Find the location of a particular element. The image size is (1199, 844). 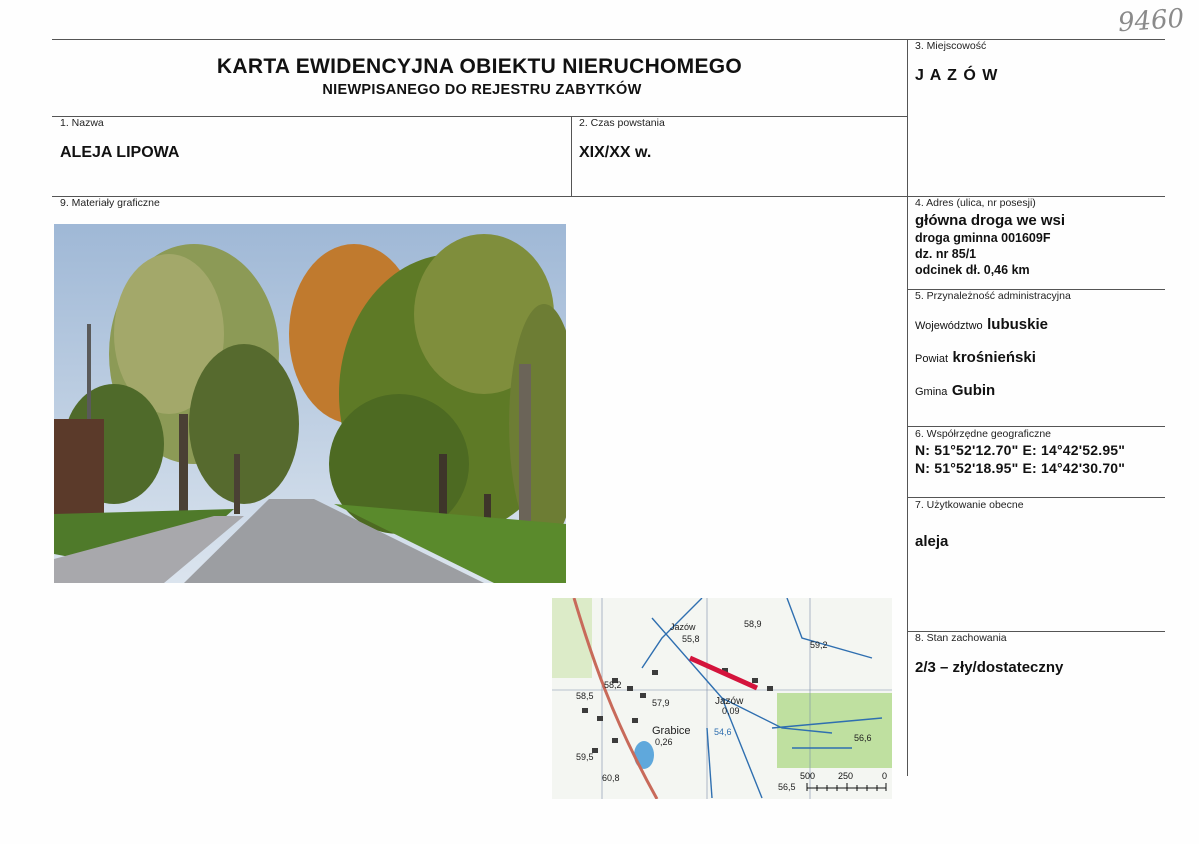

name-date-separator is located at coordinates (571, 156).